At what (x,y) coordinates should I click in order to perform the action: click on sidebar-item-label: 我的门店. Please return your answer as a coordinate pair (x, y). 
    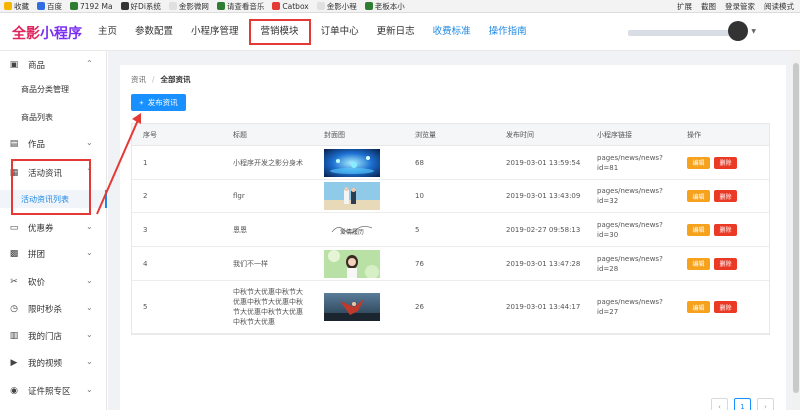
    Looking at the image, I should click on (45, 337).